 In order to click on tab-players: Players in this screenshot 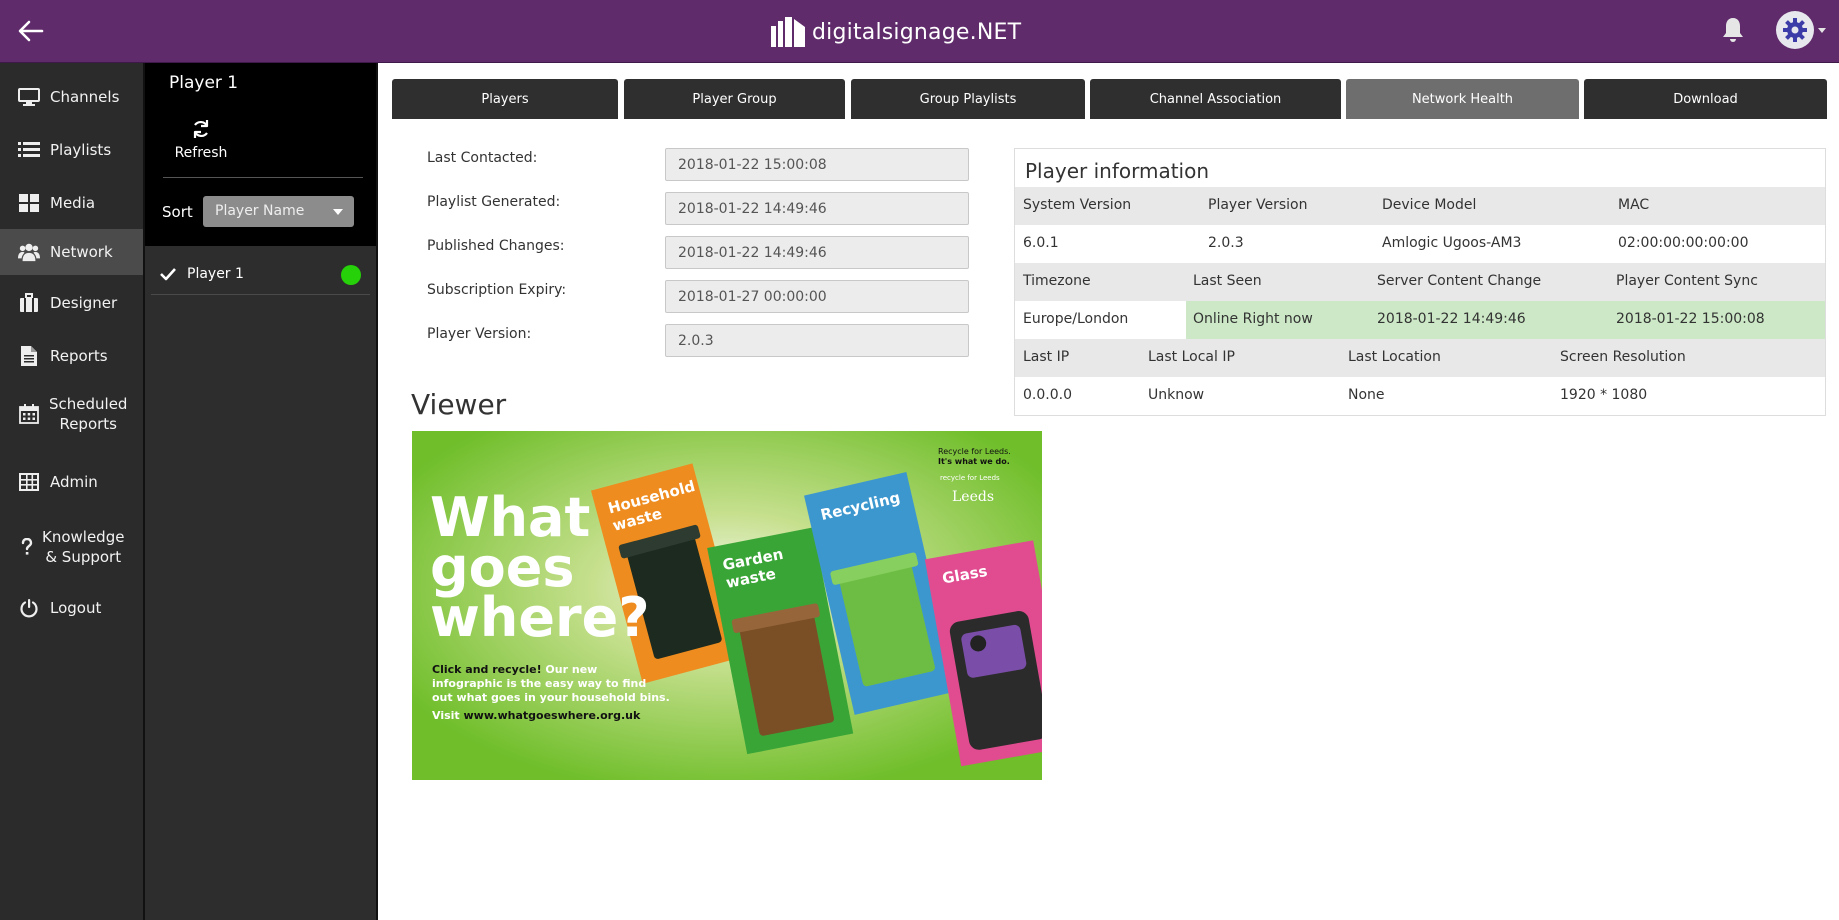, I will do `click(505, 99)`.